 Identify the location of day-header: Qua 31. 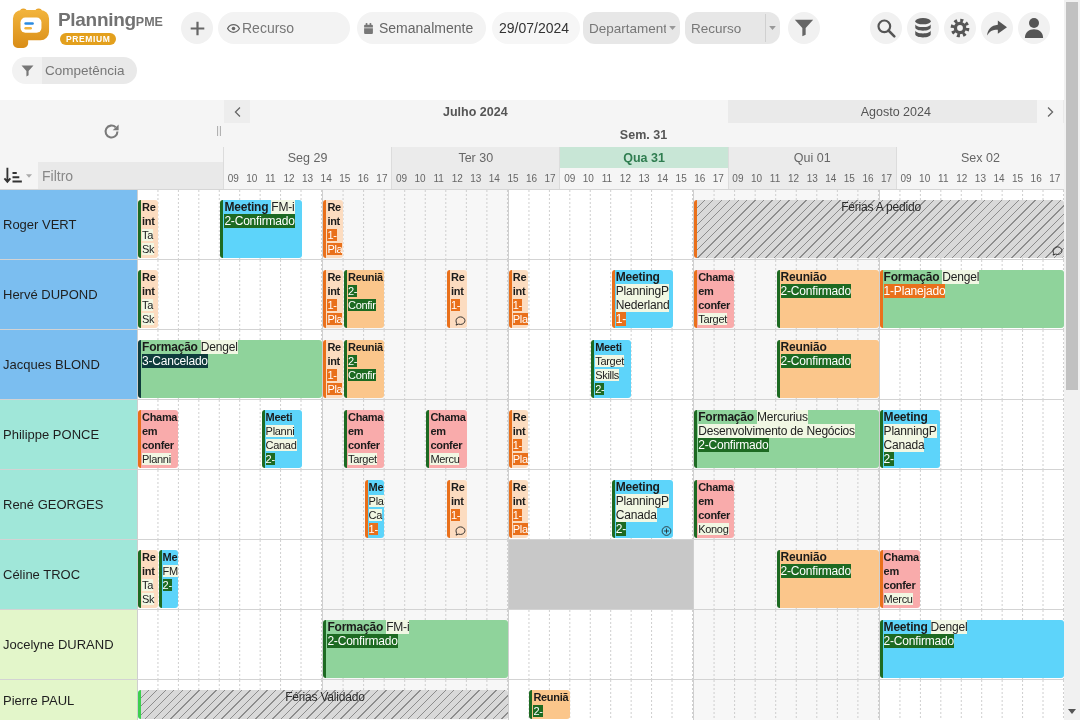
(644, 157).